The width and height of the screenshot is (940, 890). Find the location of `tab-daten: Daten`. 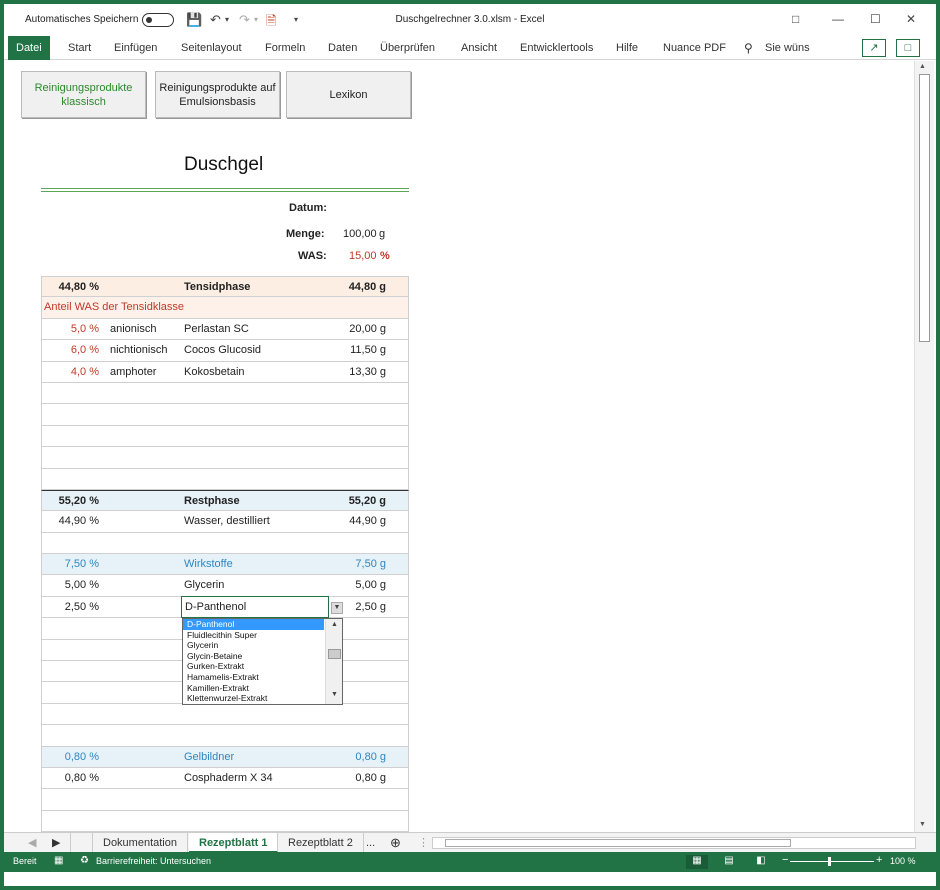

tab-daten: Daten is located at coordinates (342, 48).